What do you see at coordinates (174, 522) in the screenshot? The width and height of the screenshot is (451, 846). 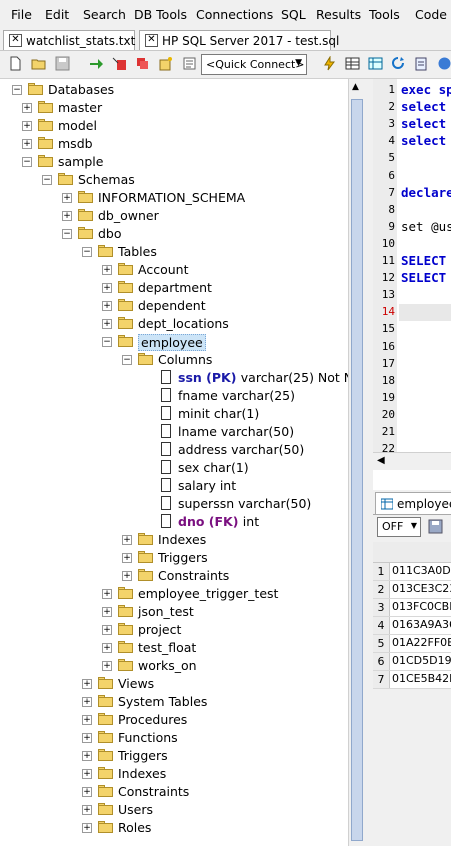 I see `tree-column: dno (FK) int` at bounding box center [174, 522].